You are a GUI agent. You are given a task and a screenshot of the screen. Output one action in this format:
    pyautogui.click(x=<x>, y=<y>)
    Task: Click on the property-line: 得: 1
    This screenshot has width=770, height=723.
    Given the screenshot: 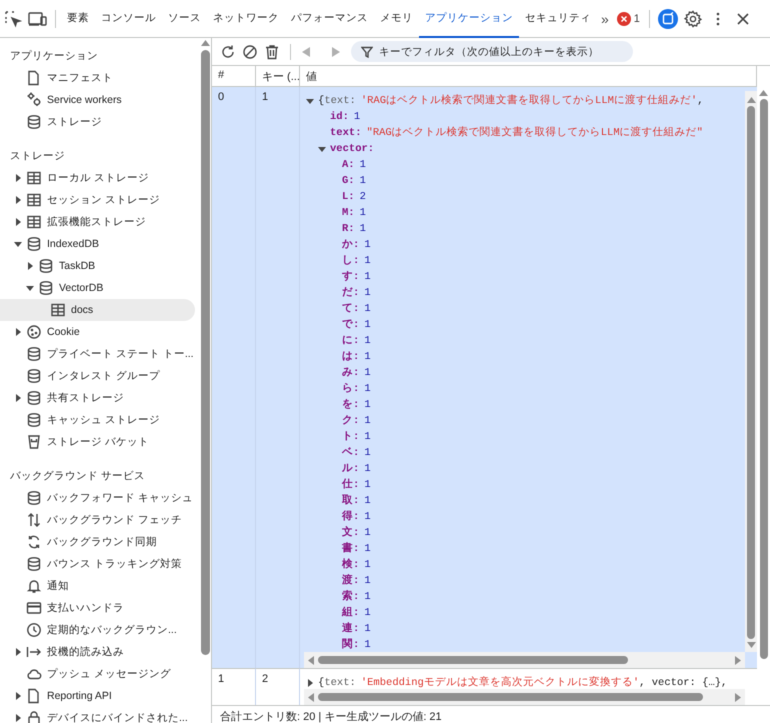 What is the action you would take?
    pyautogui.click(x=356, y=517)
    